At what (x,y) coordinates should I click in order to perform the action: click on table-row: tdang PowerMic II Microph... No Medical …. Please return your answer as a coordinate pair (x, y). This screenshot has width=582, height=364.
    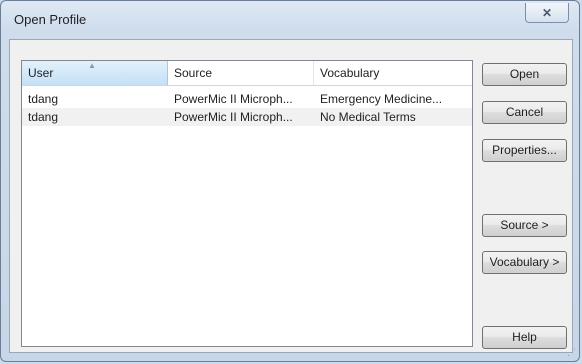
    Looking at the image, I should click on (247, 117).